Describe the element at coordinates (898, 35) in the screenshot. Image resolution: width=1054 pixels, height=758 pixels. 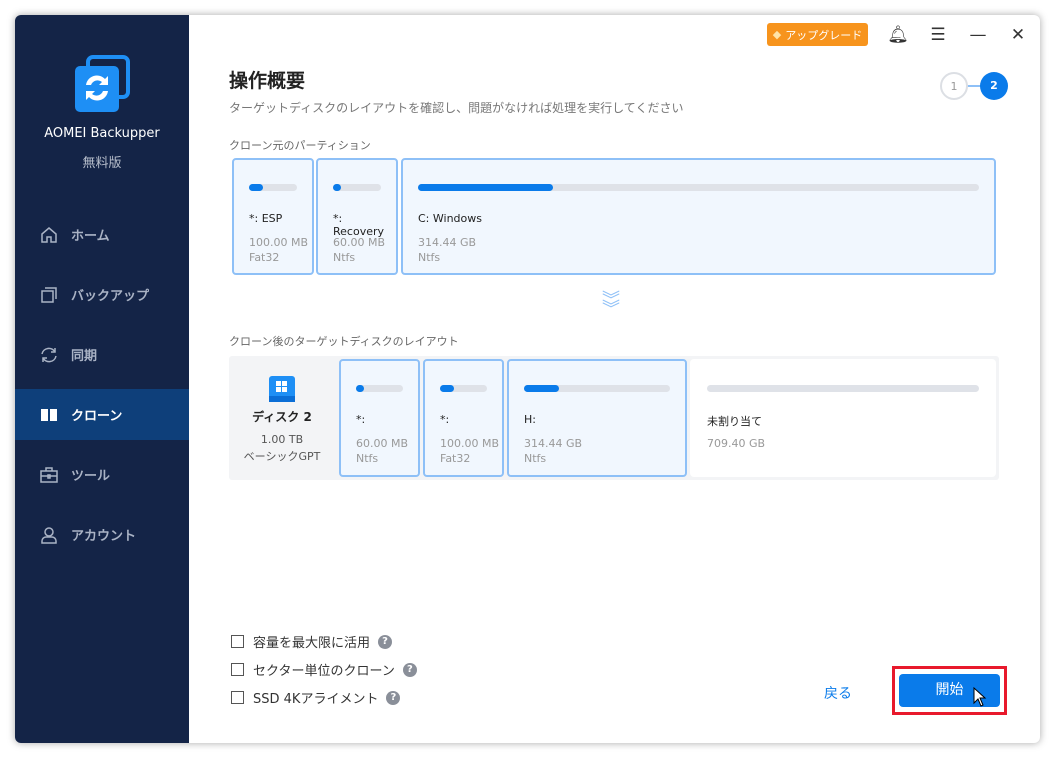
I see `bell-icon: 🔔︎` at that location.